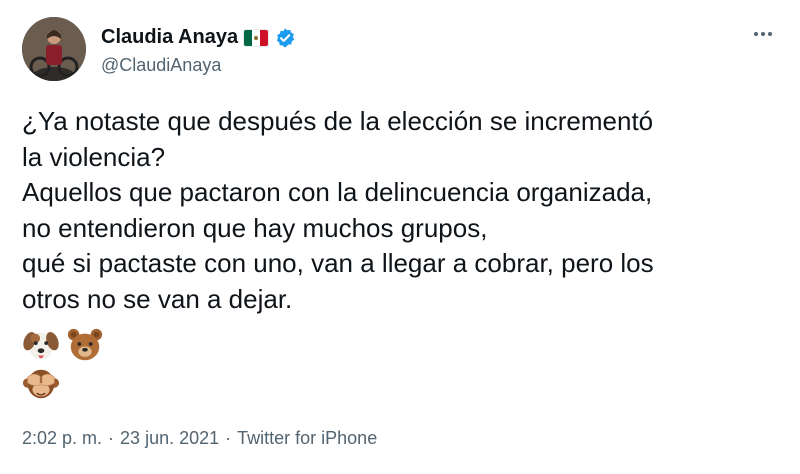  What do you see at coordinates (62, 438) in the screenshot?
I see `tweet-time: 2:02 p. m.` at bounding box center [62, 438].